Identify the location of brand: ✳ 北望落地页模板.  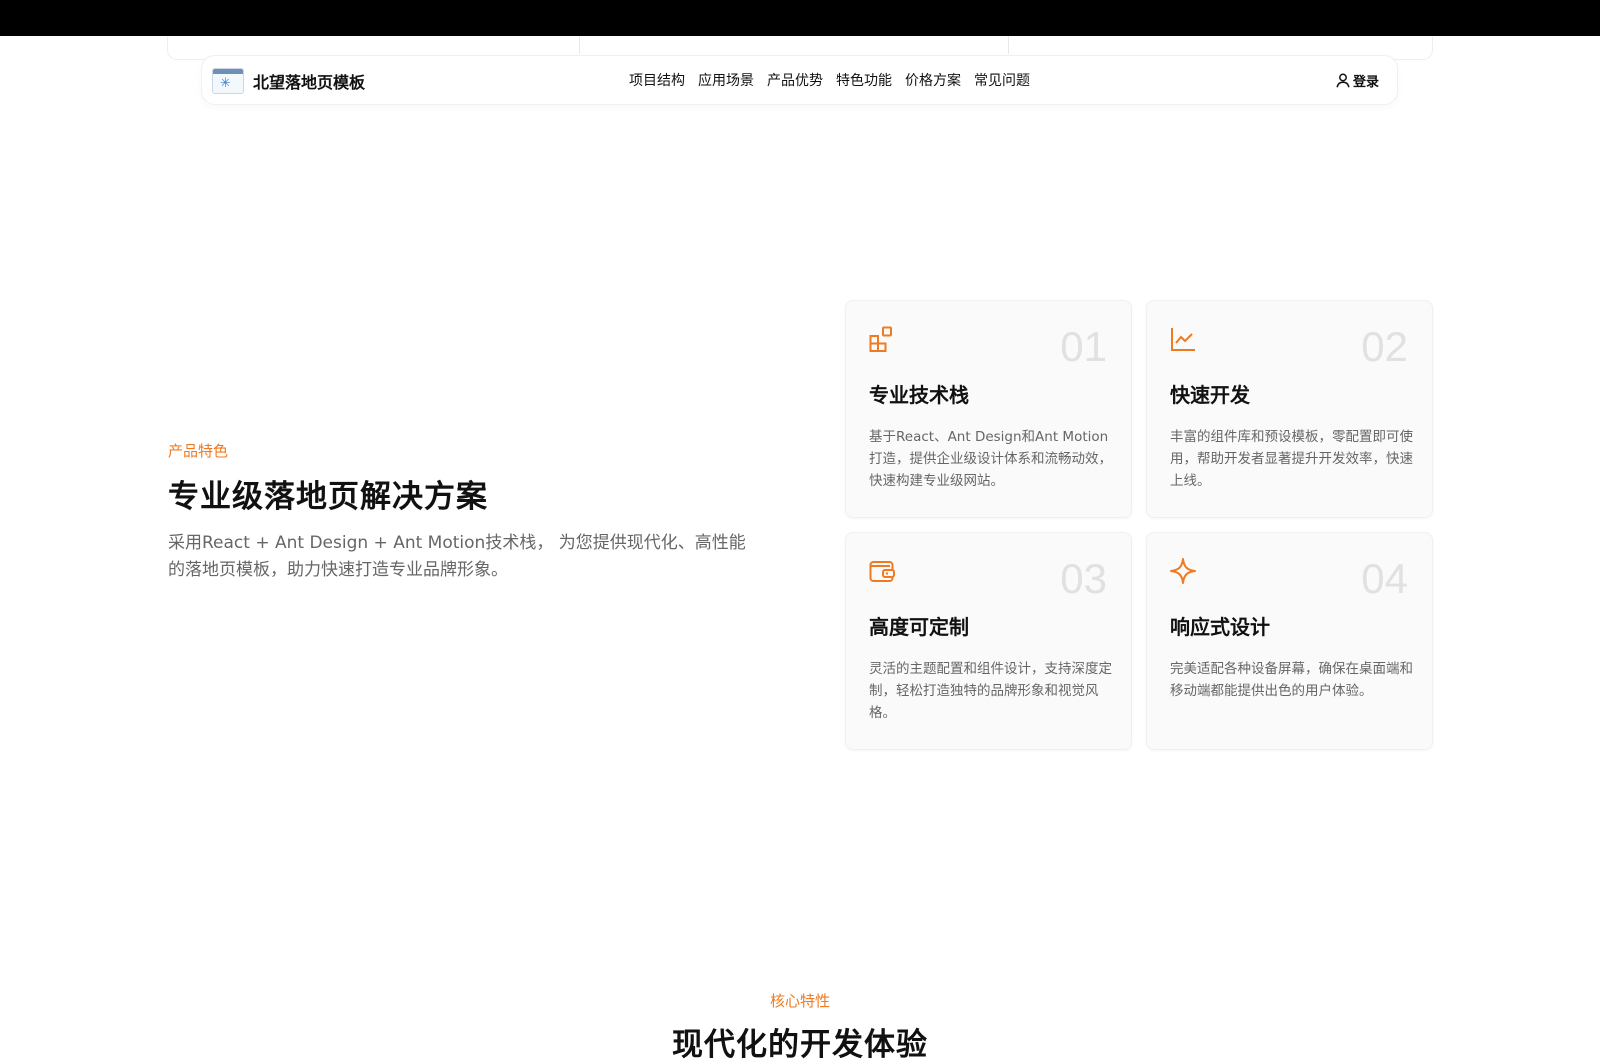
(288, 81).